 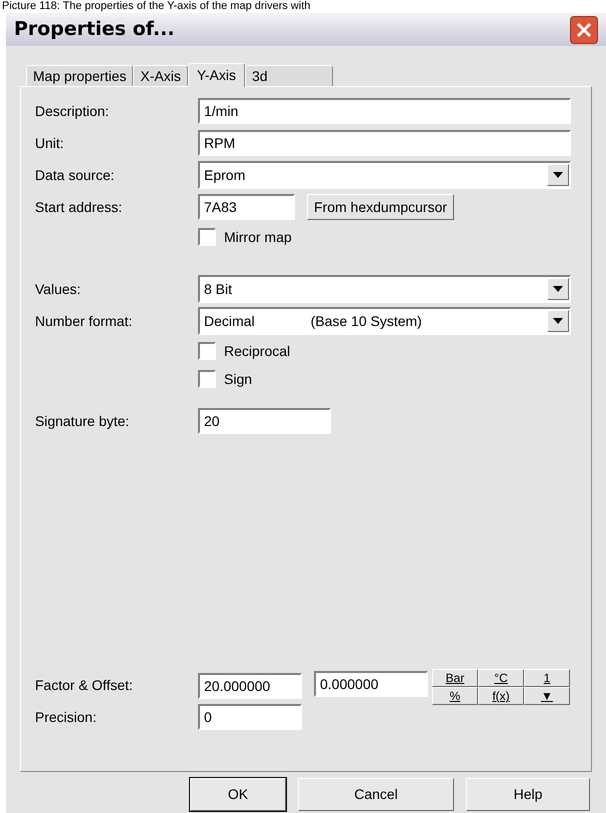 I want to click on close-icon, so click(x=584, y=30).